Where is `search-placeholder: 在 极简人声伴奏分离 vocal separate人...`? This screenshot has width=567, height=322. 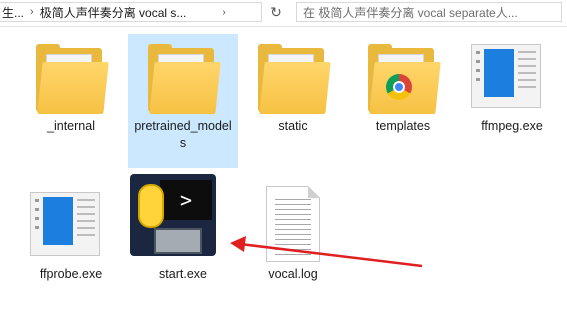
search-placeholder: 在 极简人声伴奏分离 vocal separate人... is located at coordinates (410, 12).